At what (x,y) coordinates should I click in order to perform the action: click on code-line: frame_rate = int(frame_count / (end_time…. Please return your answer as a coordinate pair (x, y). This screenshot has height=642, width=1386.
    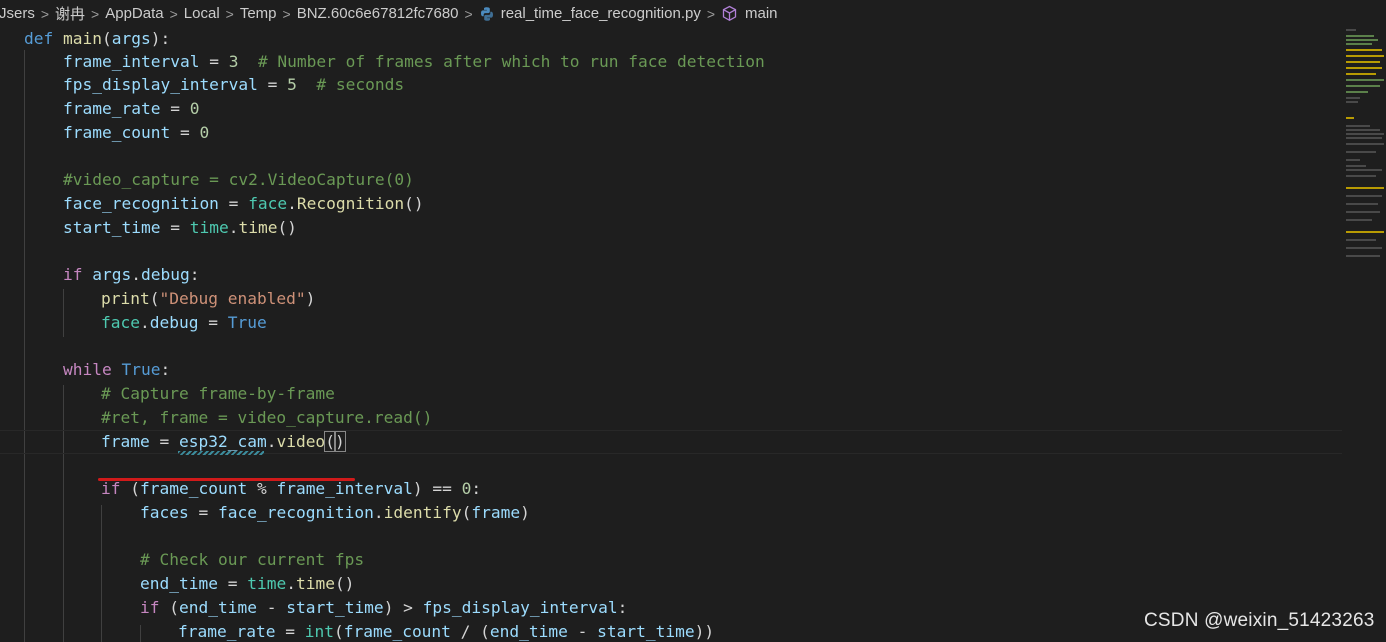
    Looking at the image, I should click on (446, 631).